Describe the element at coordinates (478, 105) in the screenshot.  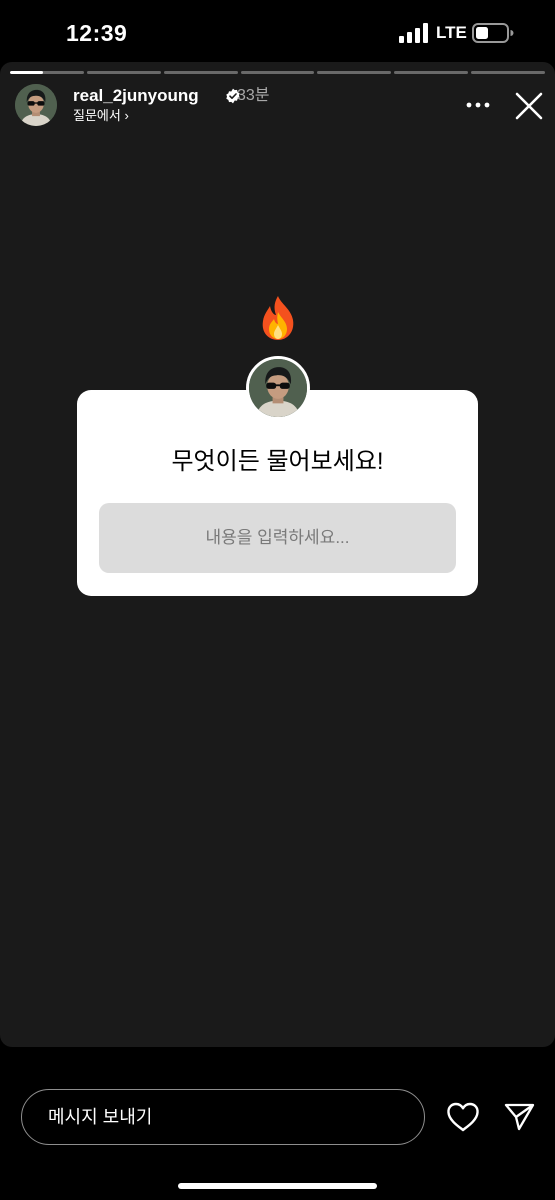
I see `more-options-icon` at that location.